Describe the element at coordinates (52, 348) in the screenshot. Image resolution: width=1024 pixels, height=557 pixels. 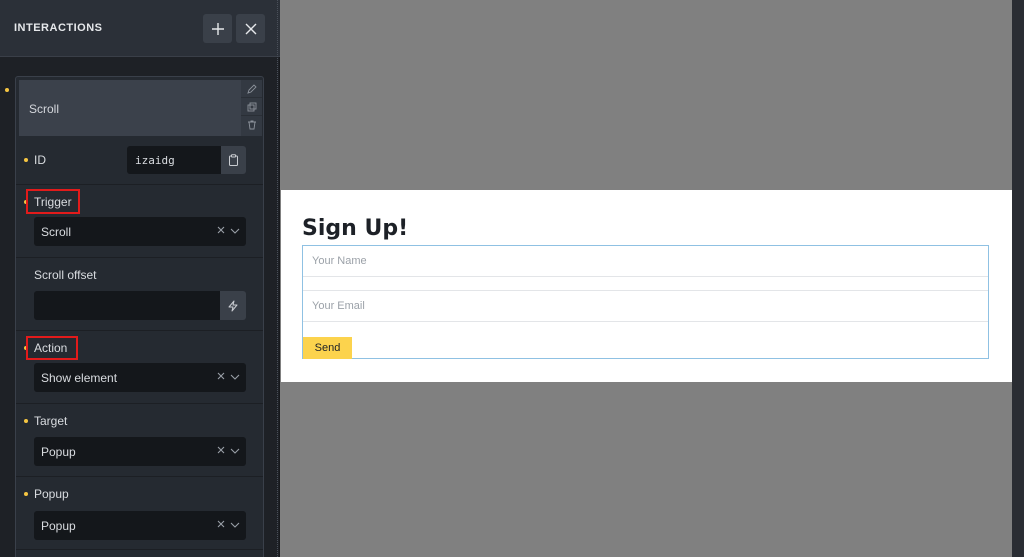
I see `action-highlight-box` at that location.